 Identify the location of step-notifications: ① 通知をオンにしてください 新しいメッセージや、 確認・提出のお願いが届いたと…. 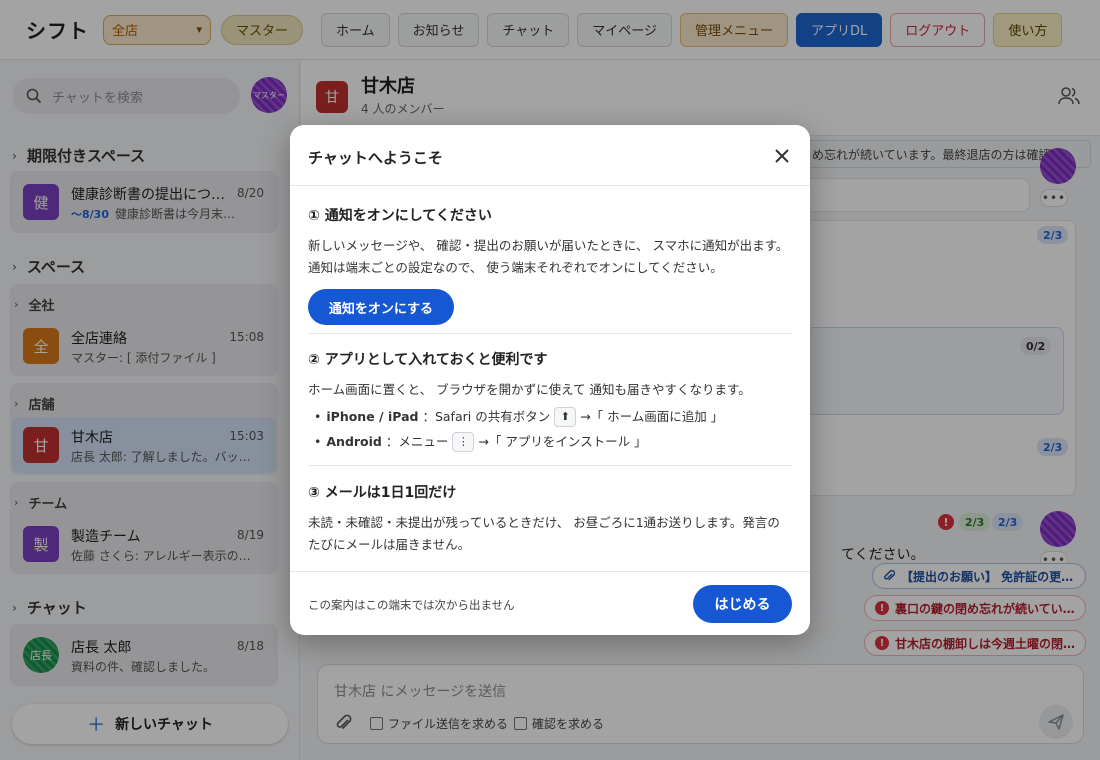
(550, 265).